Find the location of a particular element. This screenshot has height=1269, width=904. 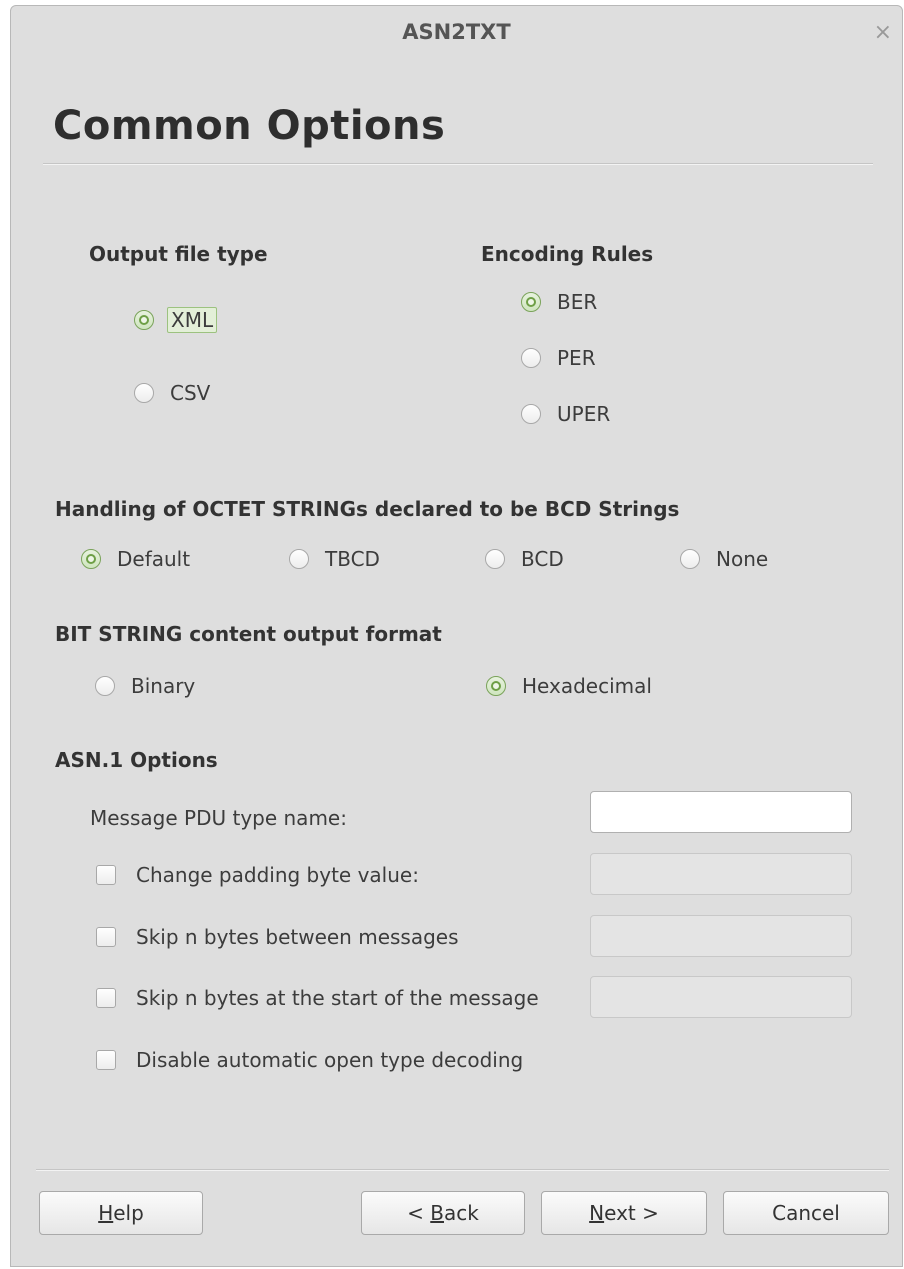

skip-start-input is located at coordinates (721, 997).